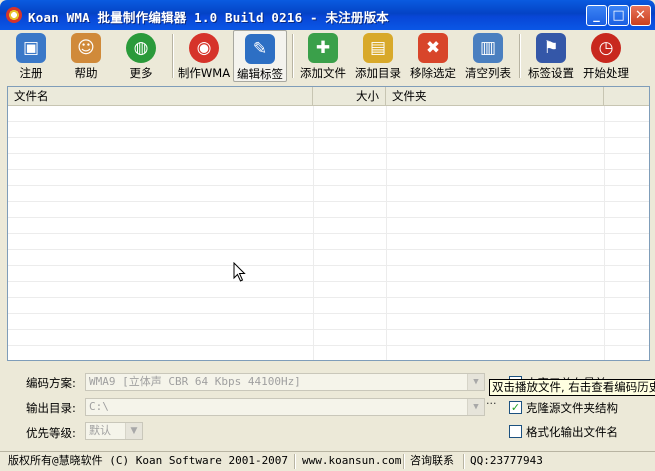 This screenshot has height=471, width=655. What do you see at coordinates (433, 48) in the screenshot?
I see `remove-icon: ✖` at bounding box center [433, 48].